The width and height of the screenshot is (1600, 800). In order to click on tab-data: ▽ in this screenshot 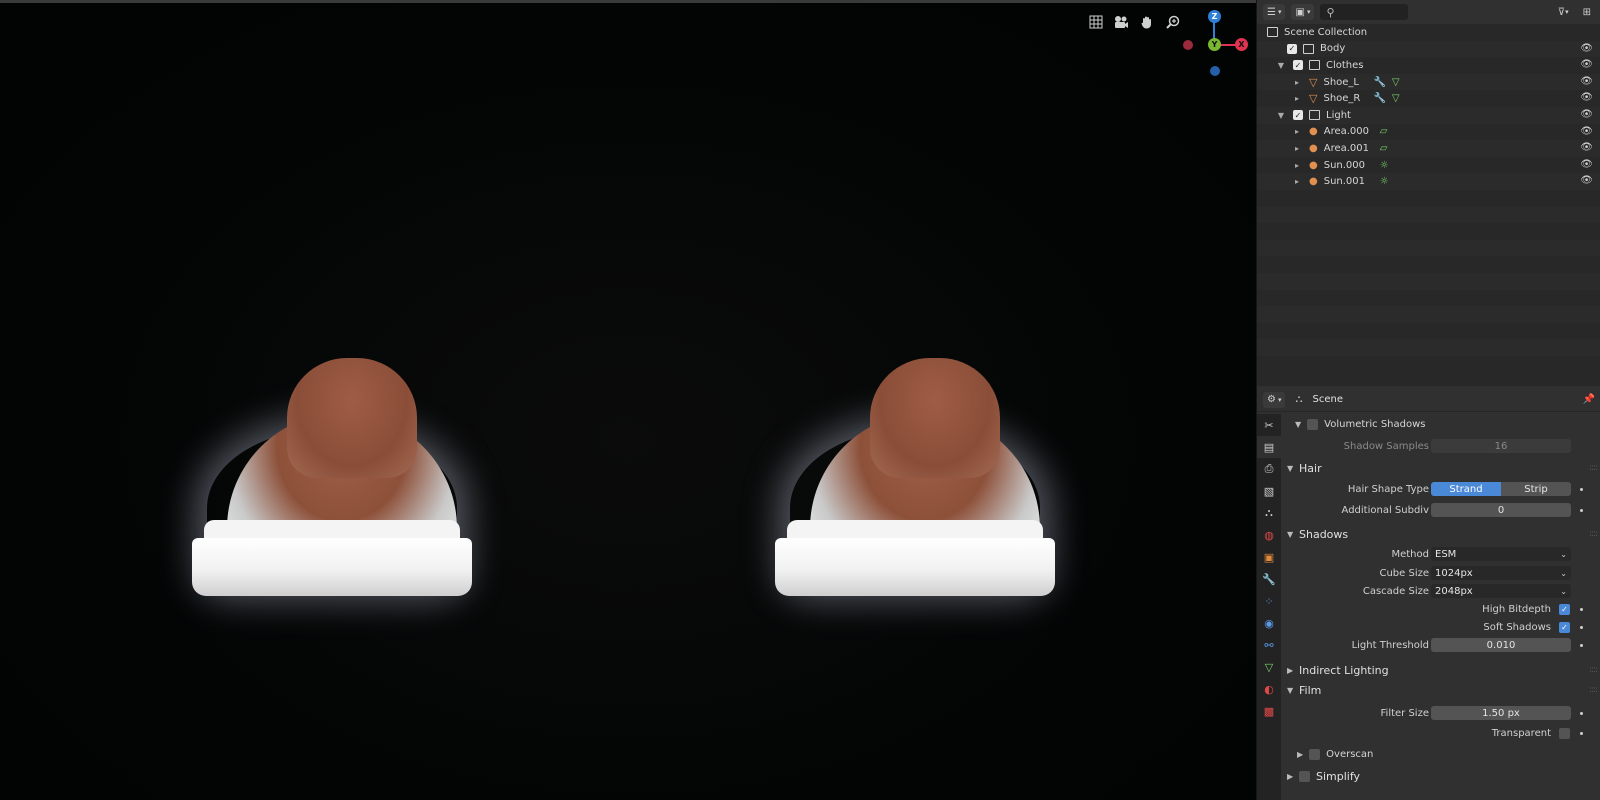, I will do `click(1269, 667)`.